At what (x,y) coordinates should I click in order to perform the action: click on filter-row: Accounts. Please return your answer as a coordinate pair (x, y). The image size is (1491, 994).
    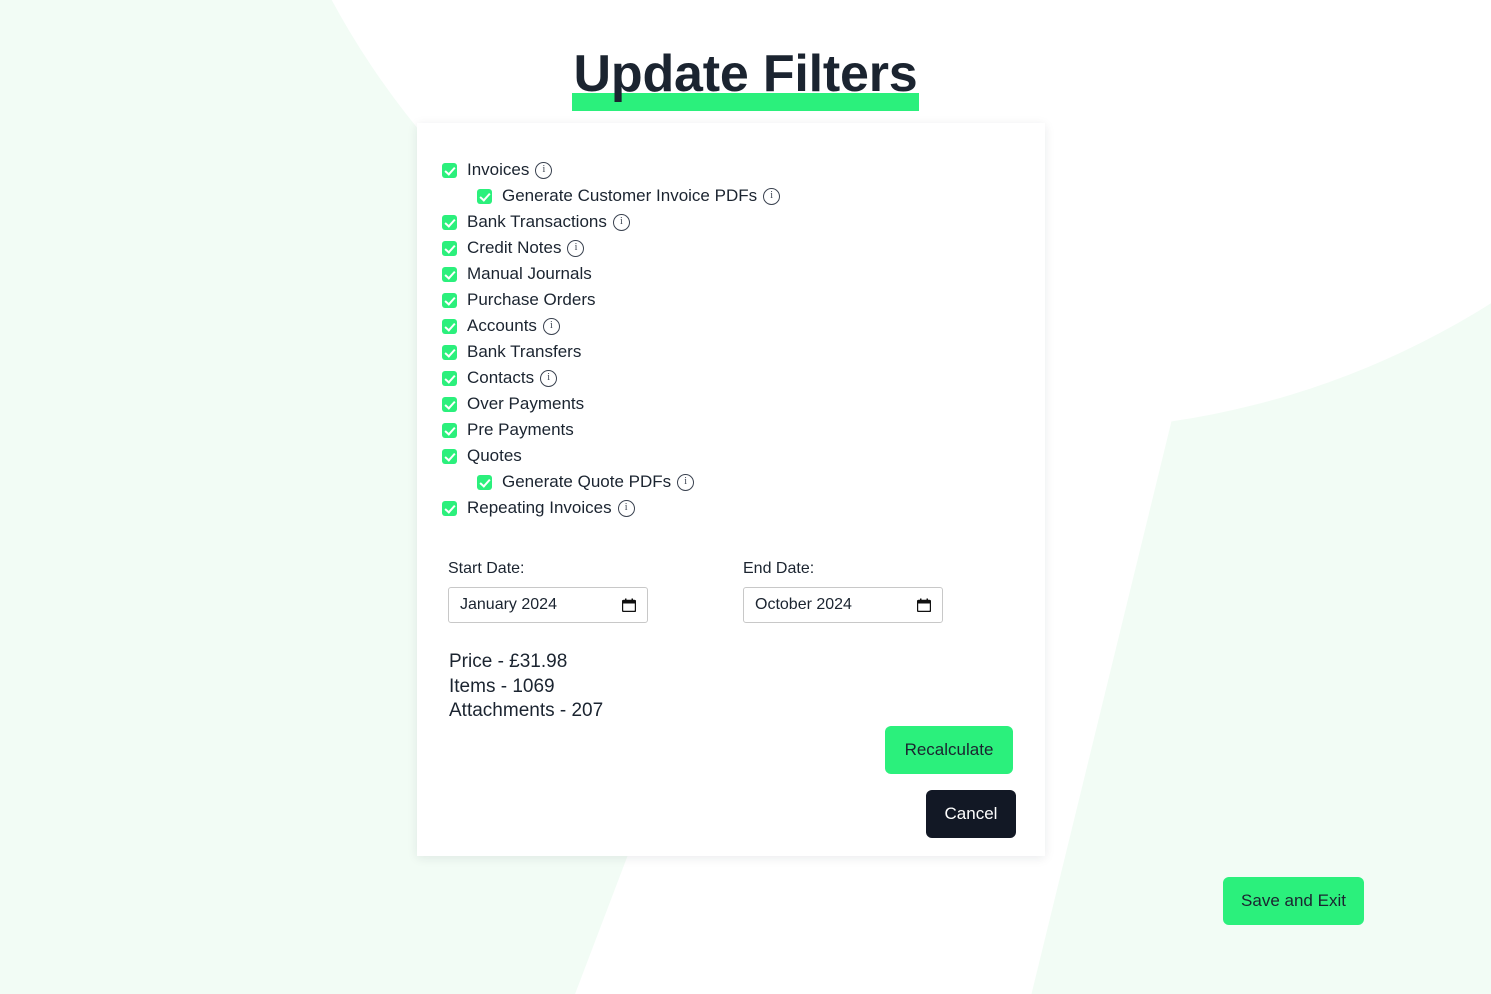
    Looking at the image, I should click on (732, 326).